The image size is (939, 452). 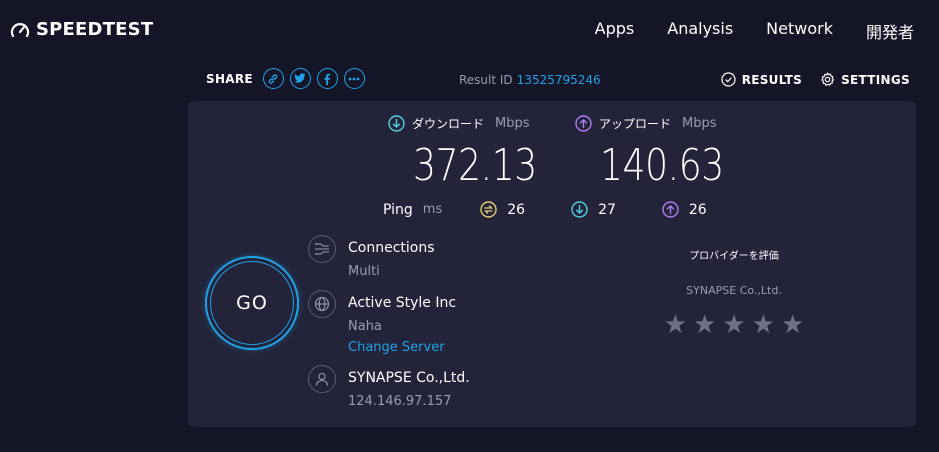 What do you see at coordinates (700, 31) in the screenshot?
I see `nav-analysis: Analysis` at bounding box center [700, 31].